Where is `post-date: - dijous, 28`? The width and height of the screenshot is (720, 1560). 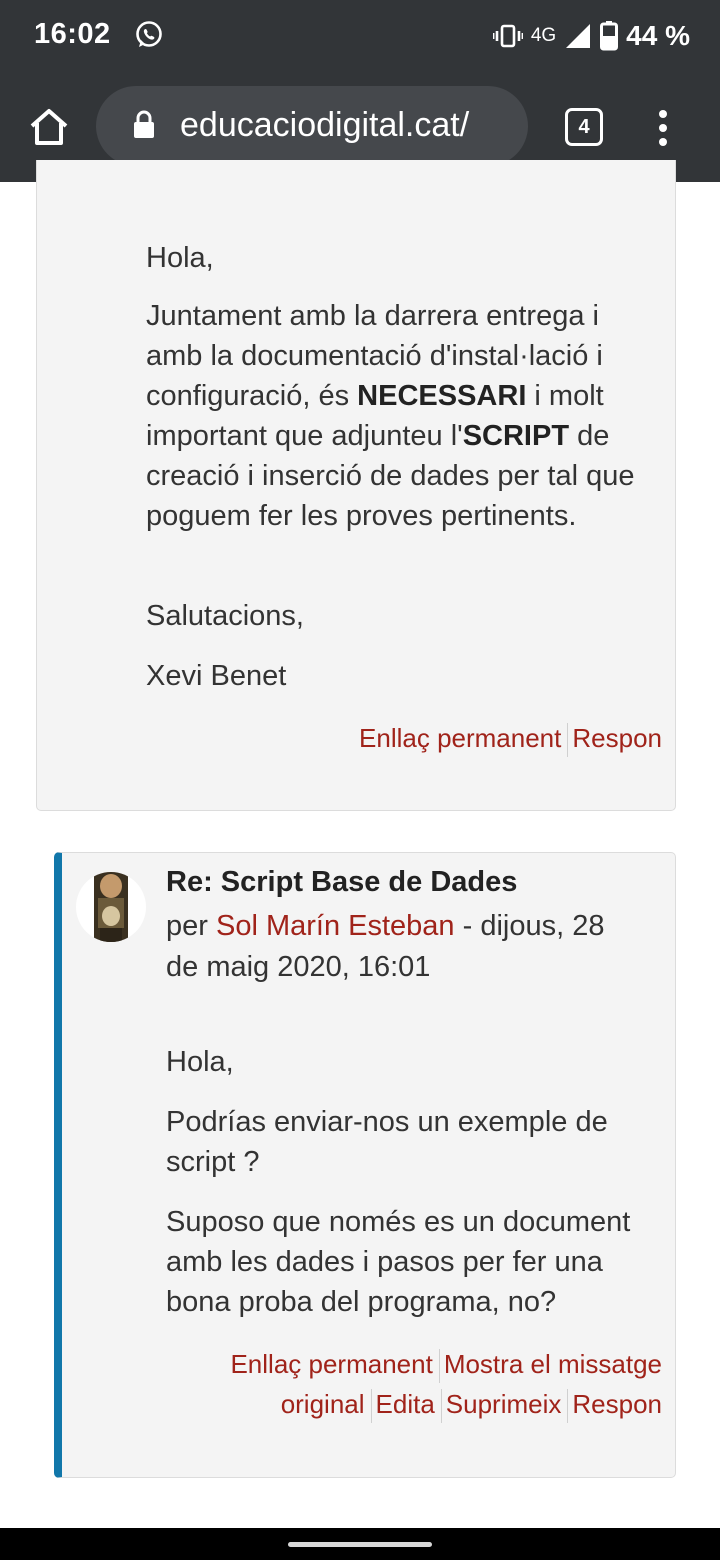
post-date: - dijous, 28 is located at coordinates (529, 926).